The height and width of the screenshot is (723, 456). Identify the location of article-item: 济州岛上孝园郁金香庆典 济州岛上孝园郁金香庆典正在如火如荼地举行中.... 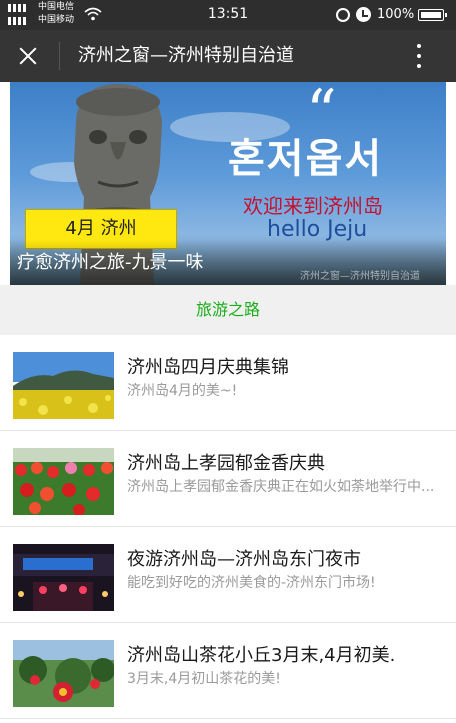
(228, 479).